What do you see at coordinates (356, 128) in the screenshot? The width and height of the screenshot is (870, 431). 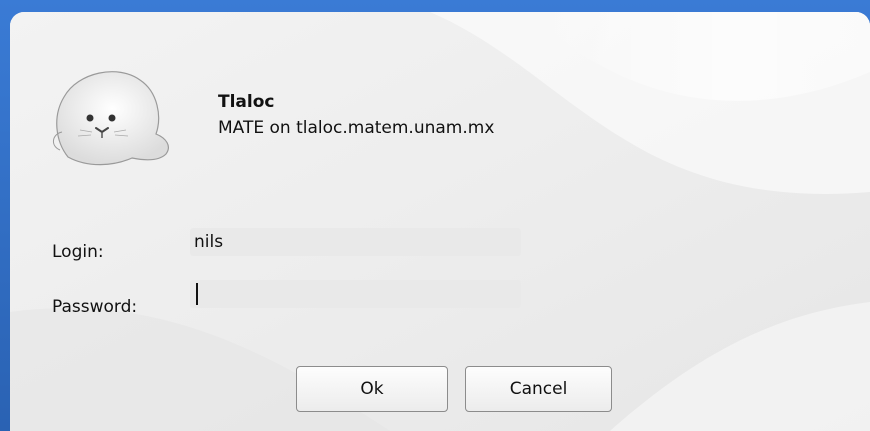 I see `session-subtitle: MATE on tlaloc.matem.unam.mx` at bounding box center [356, 128].